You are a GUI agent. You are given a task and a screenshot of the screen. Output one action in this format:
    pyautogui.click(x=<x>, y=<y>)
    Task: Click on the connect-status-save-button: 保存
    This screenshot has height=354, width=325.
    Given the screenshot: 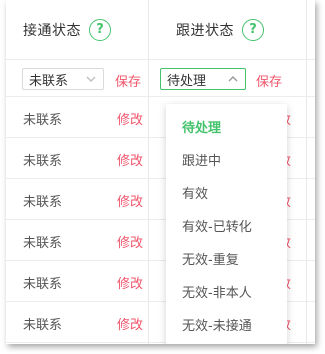 What is the action you would take?
    pyautogui.click(x=128, y=80)
    